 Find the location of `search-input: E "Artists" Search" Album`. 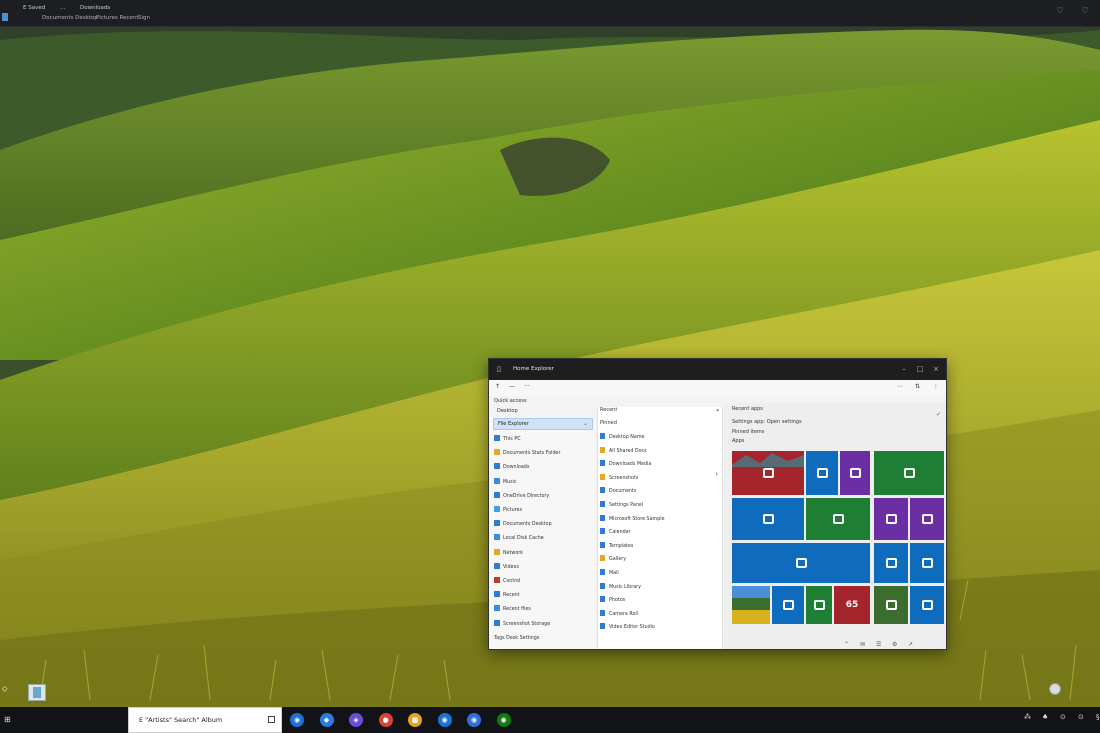

search-input: E "Artists" Search" Album is located at coordinates (180, 720).